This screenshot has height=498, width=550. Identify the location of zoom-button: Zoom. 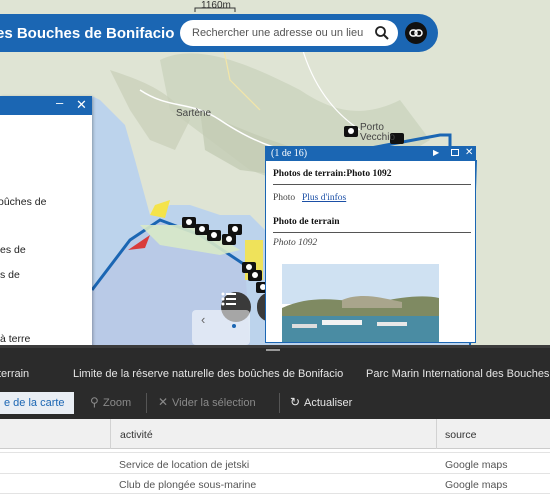
(117, 403).